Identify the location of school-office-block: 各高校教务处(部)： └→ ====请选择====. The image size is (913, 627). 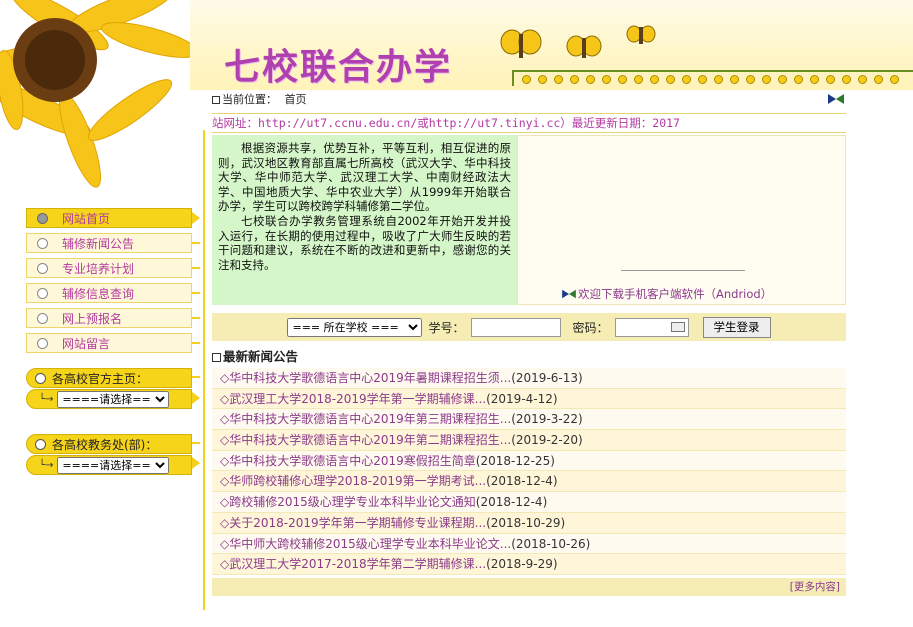
(109, 454).